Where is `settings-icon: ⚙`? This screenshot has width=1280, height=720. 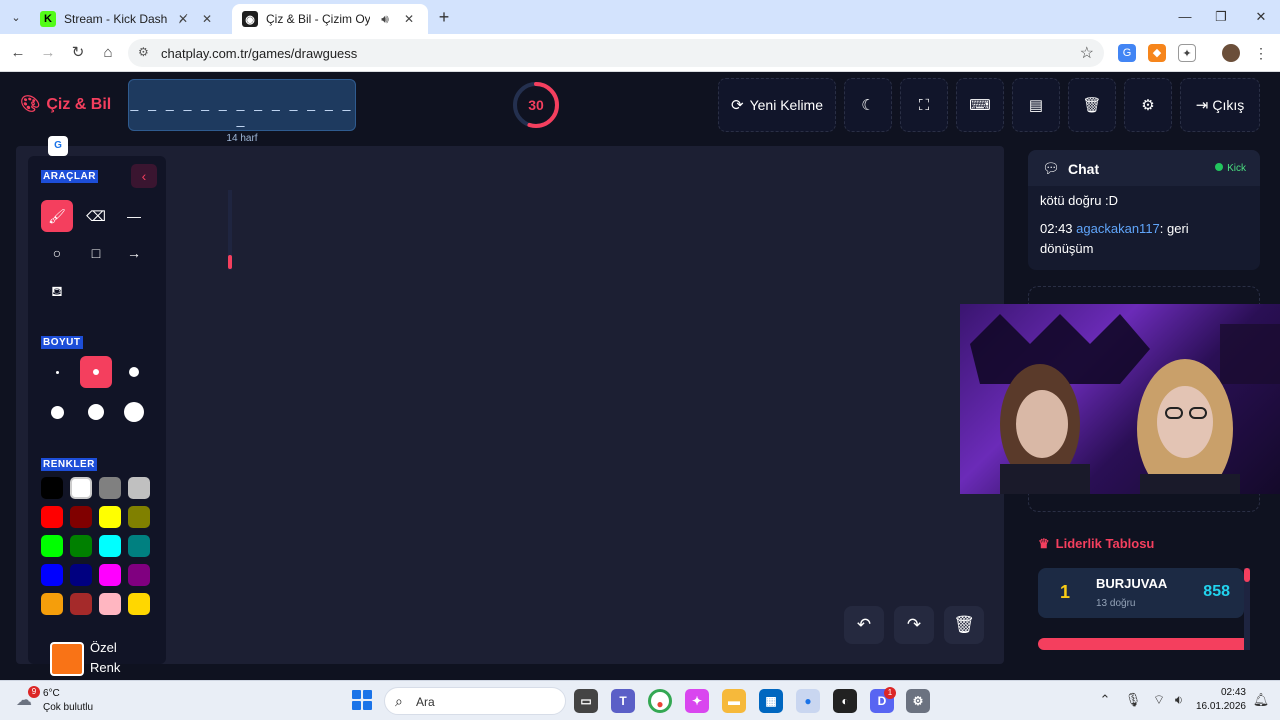
settings-icon: ⚙ is located at coordinates (918, 701).